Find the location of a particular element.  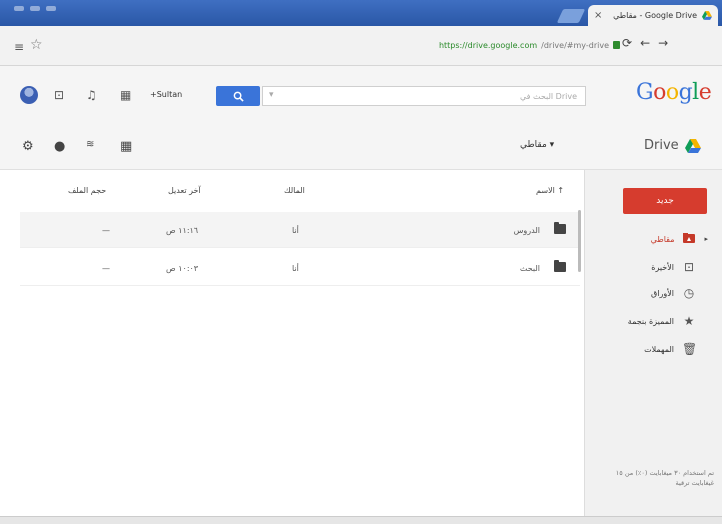

sidebar-item-label: المهملات is located at coordinates (659, 349).